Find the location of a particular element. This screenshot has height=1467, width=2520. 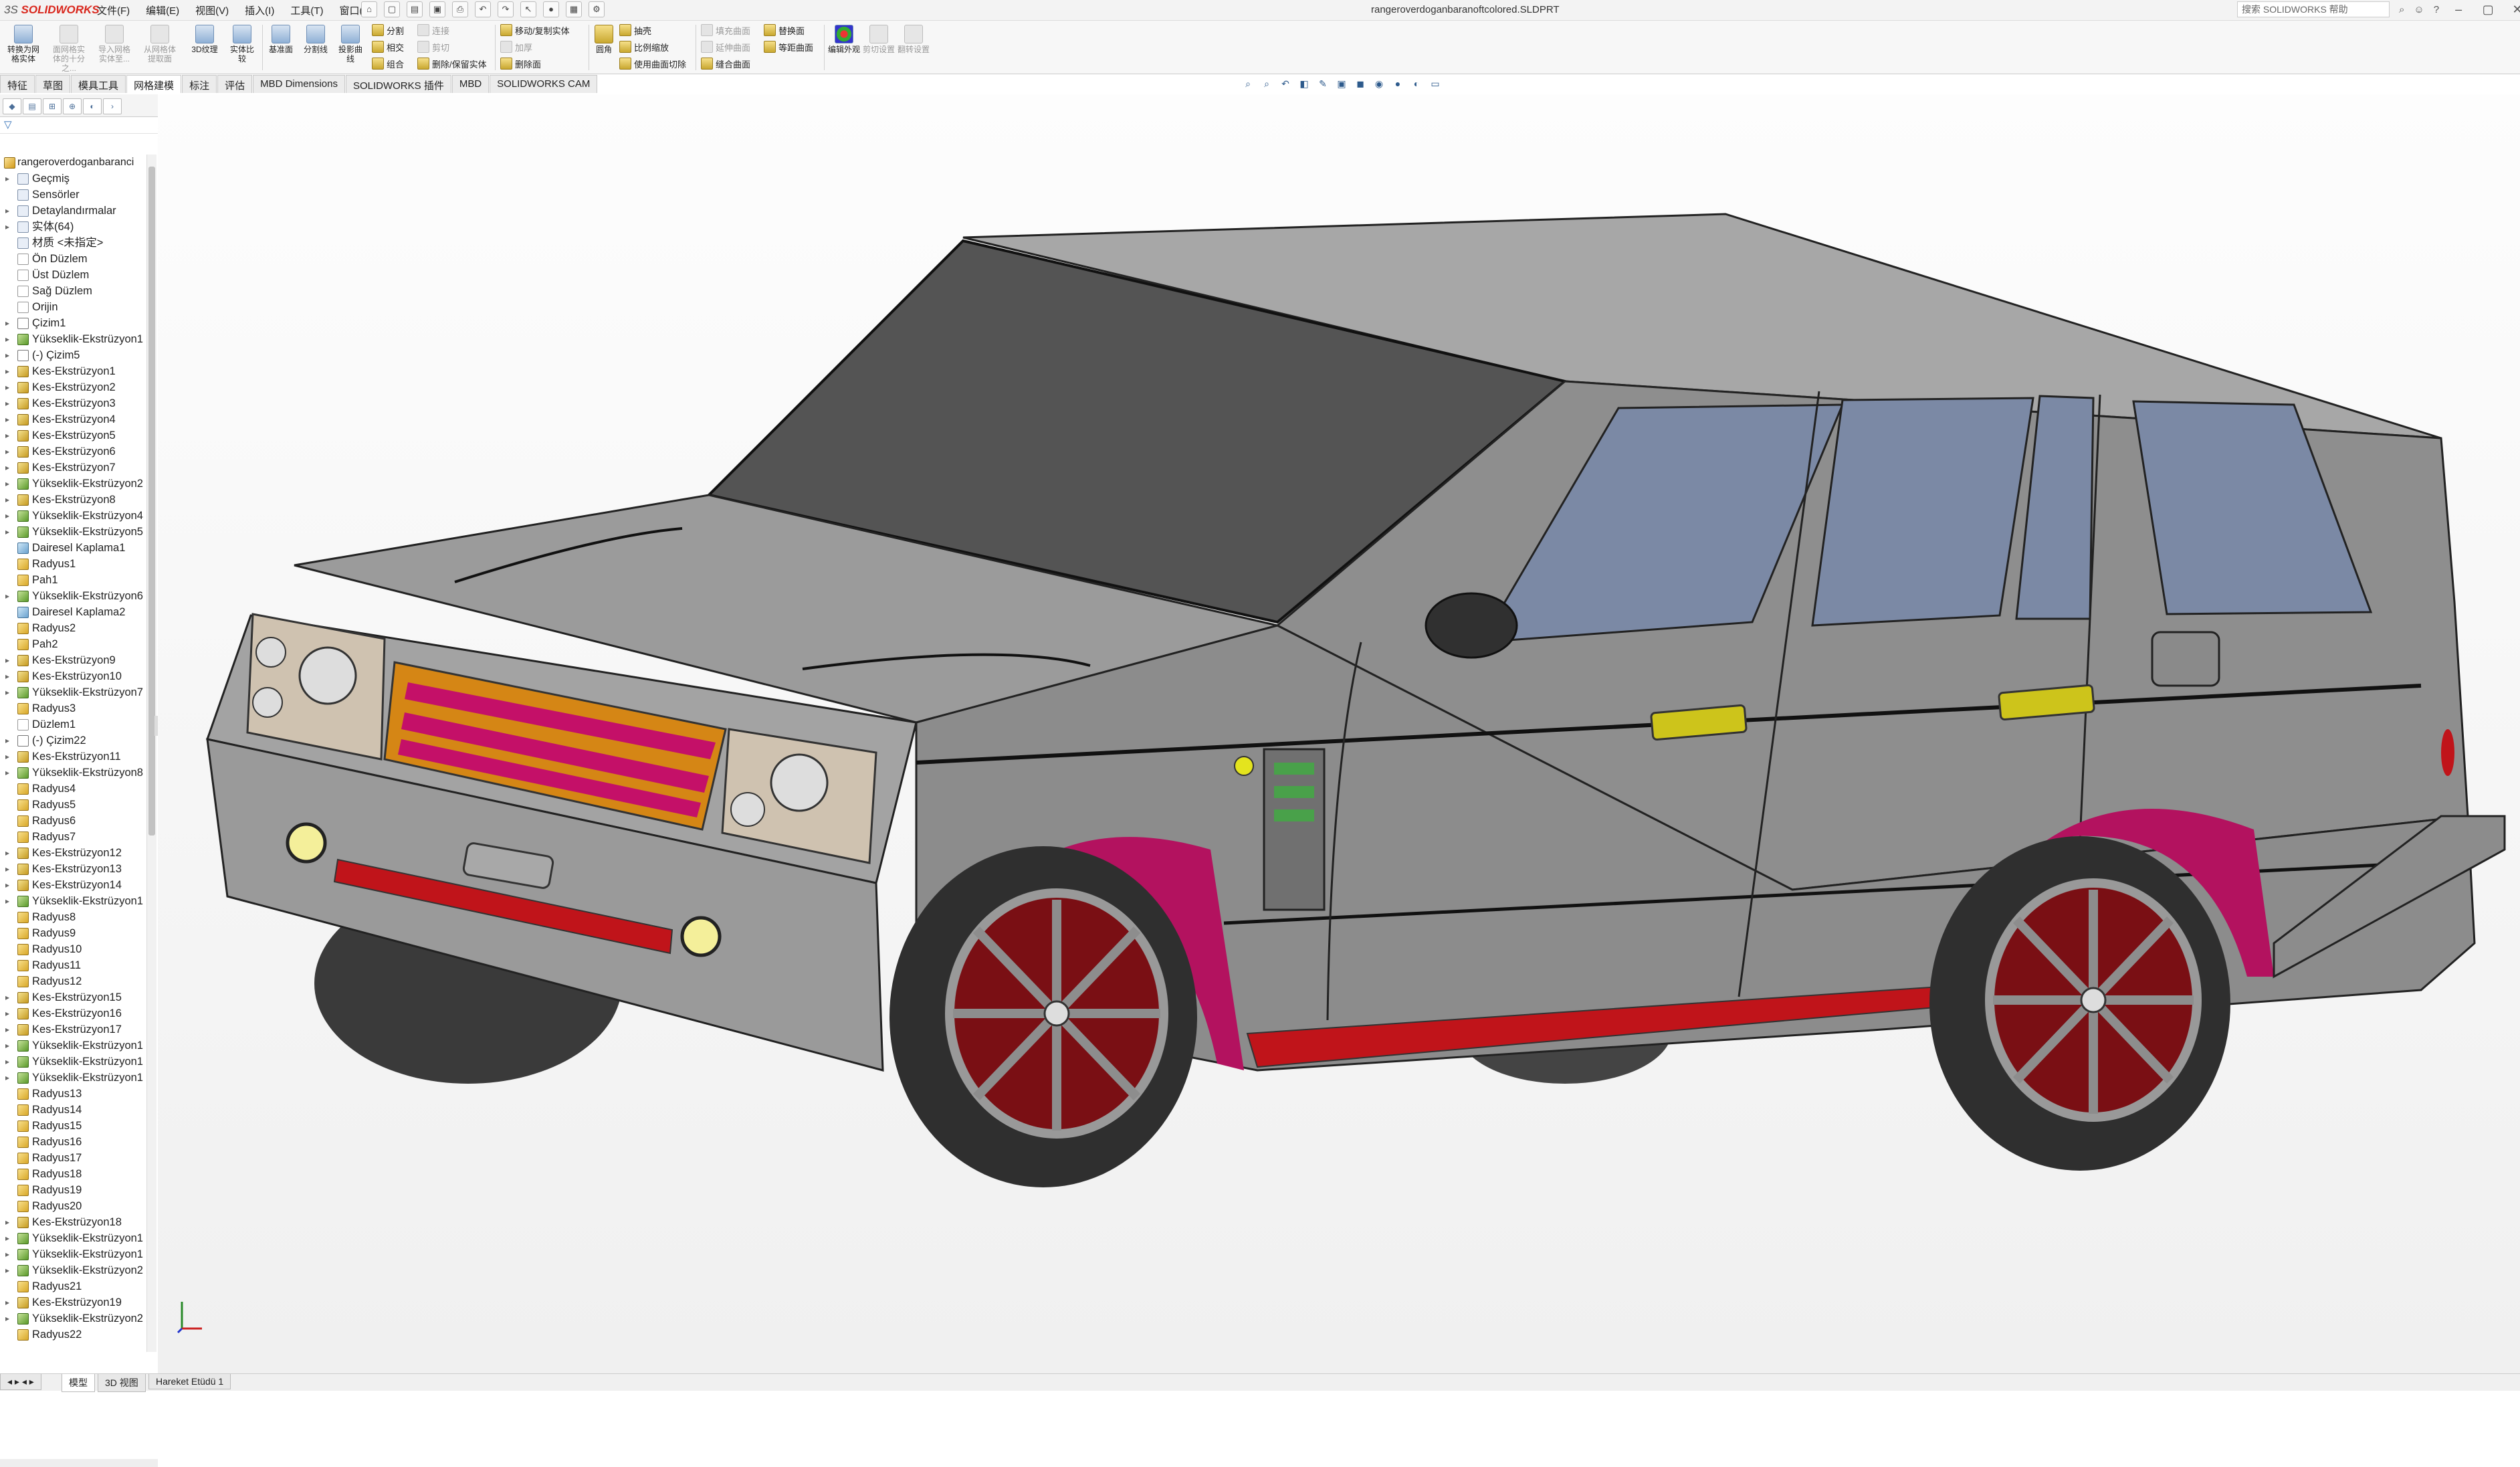

tab-model: 模型 is located at coordinates (78, 1383).